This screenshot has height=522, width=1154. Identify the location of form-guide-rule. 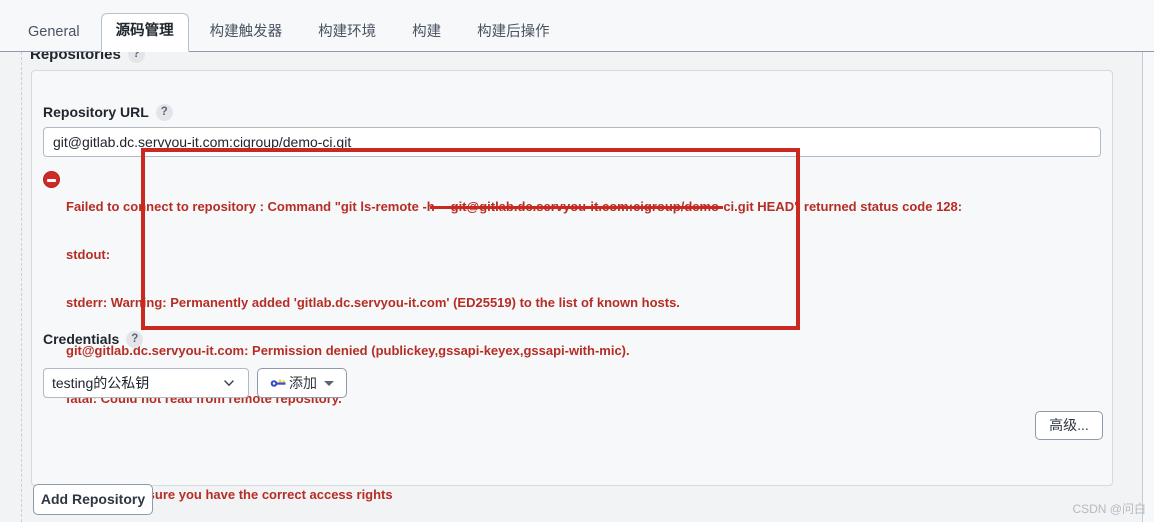
(21, 287).